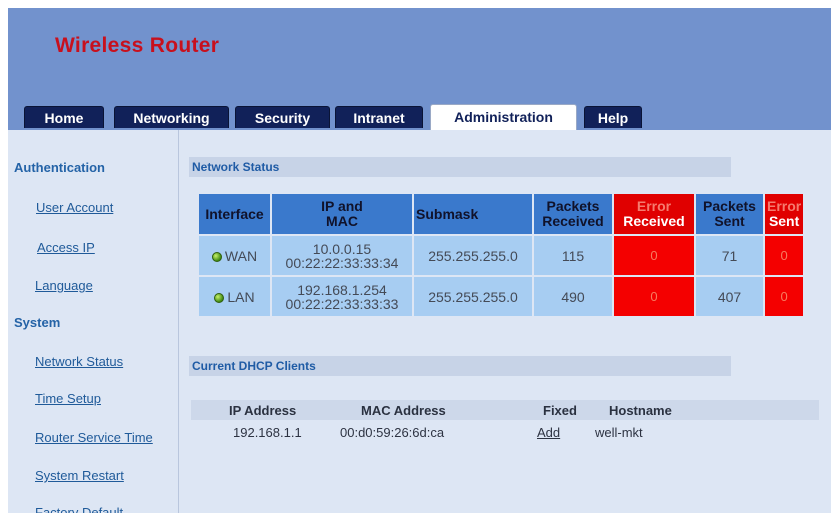 The width and height of the screenshot is (840, 519). I want to click on sidebar-item-router-service-time: Router Service Time, so click(94, 437).